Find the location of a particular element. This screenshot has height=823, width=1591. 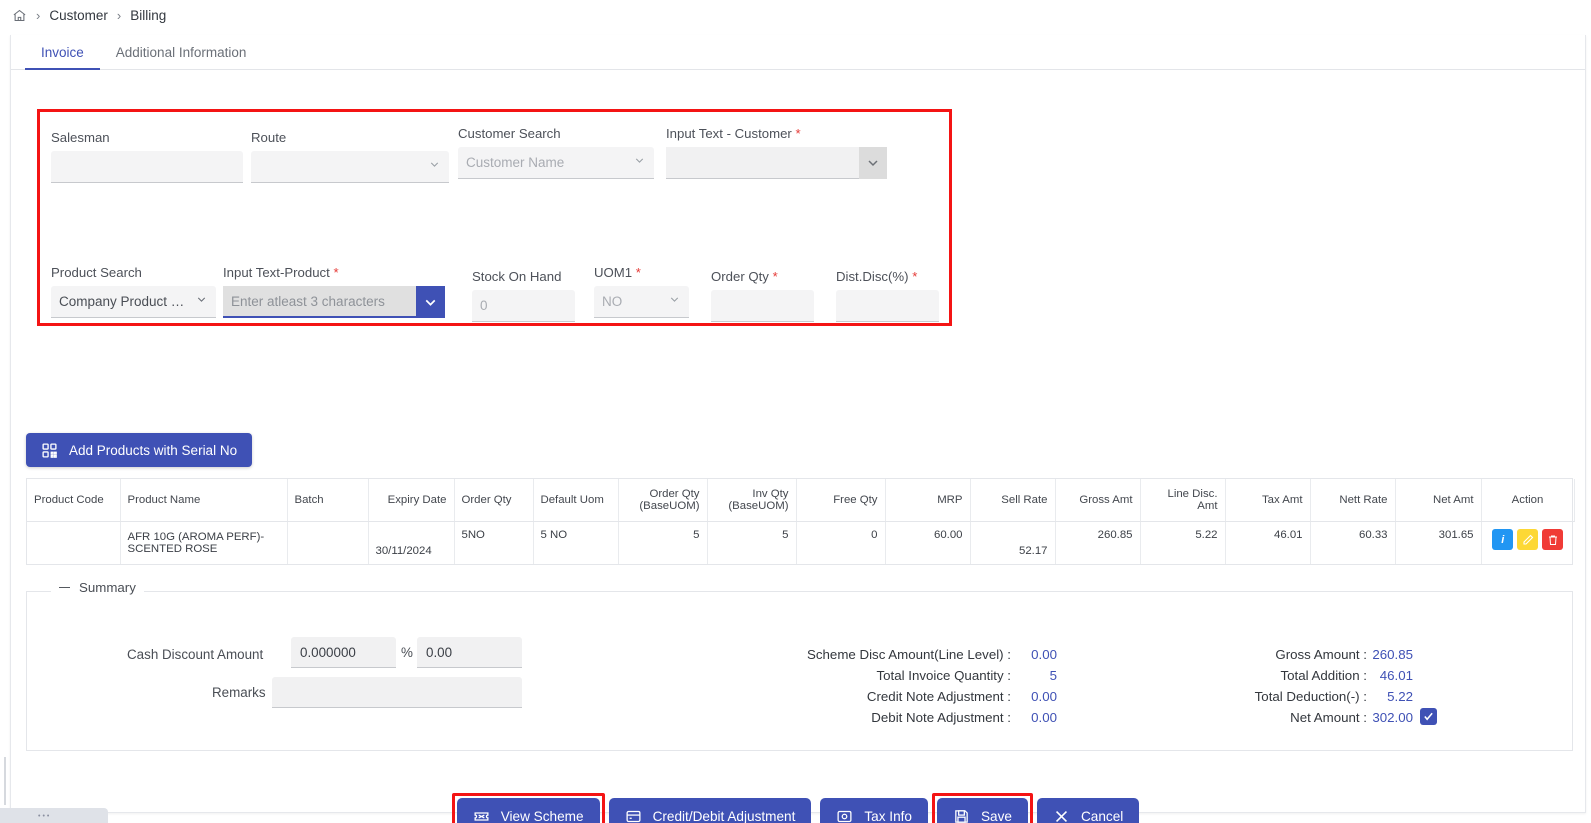

label-cash-discount-amount: Cash Discount Amount is located at coordinates (195, 654).